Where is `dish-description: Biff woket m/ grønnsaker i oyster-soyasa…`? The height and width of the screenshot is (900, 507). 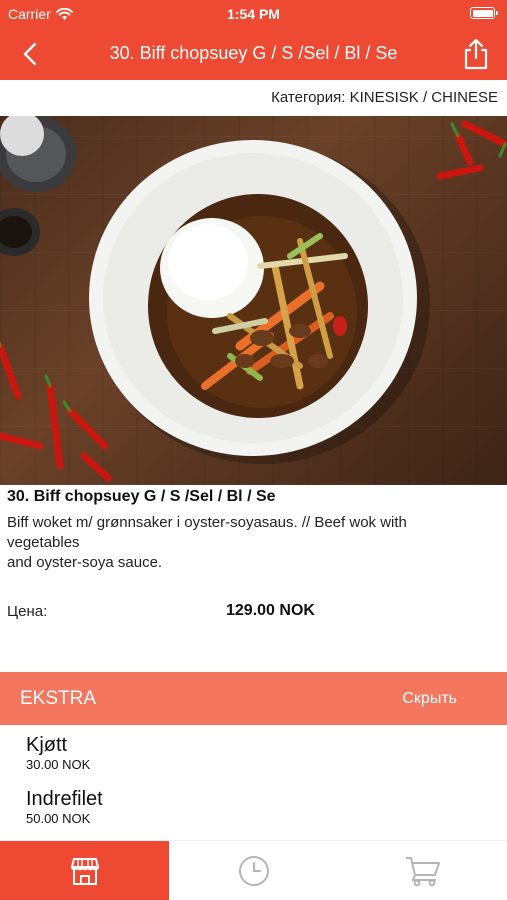
dish-description: Biff woket m/ grønnsaker i oyster-soyasa… is located at coordinates (207, 542).